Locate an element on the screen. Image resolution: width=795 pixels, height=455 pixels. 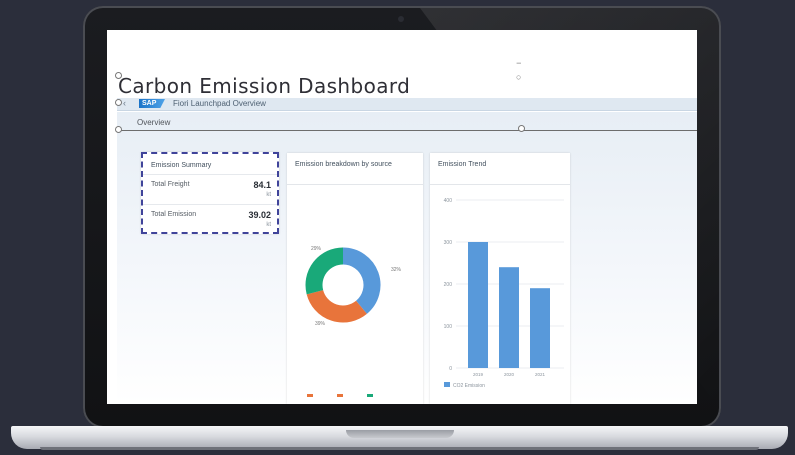
y-tick-label: 100 is located at coordinates (448, 327).